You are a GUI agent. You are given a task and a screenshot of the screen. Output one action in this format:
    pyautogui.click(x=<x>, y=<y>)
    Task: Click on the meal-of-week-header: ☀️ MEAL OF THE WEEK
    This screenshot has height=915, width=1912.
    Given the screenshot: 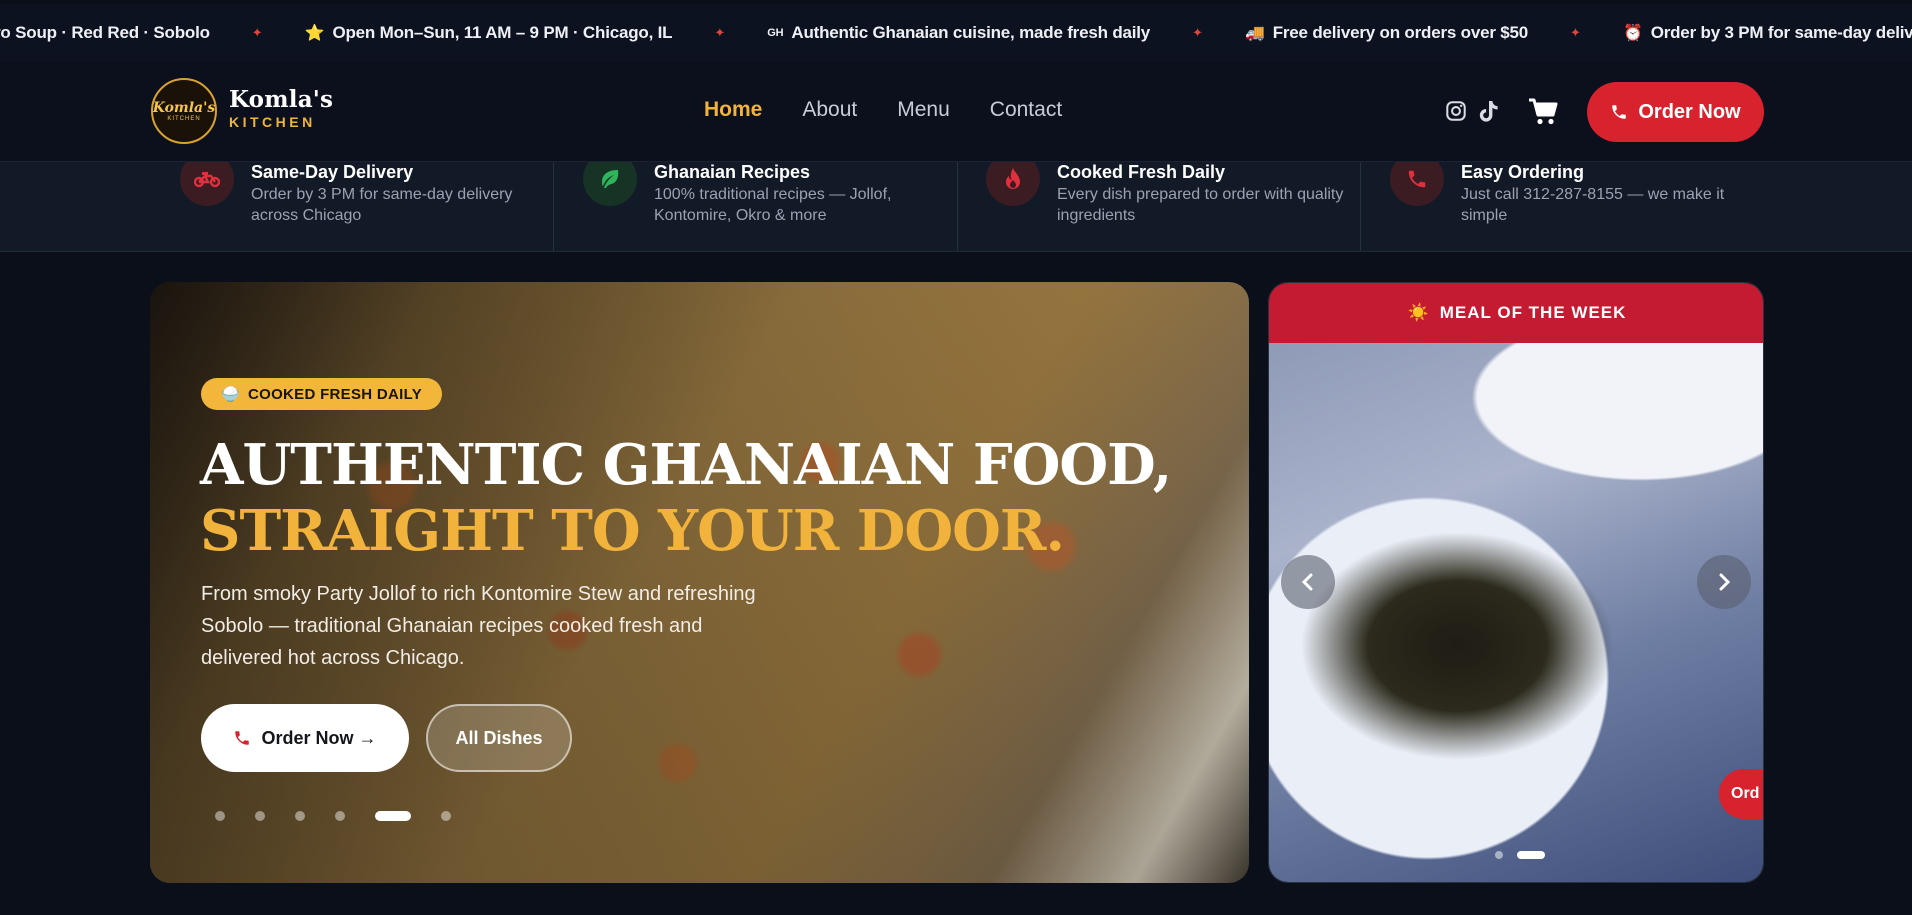 What is the action you would take?
    pyautogui.click(x=1516, y=313)
    